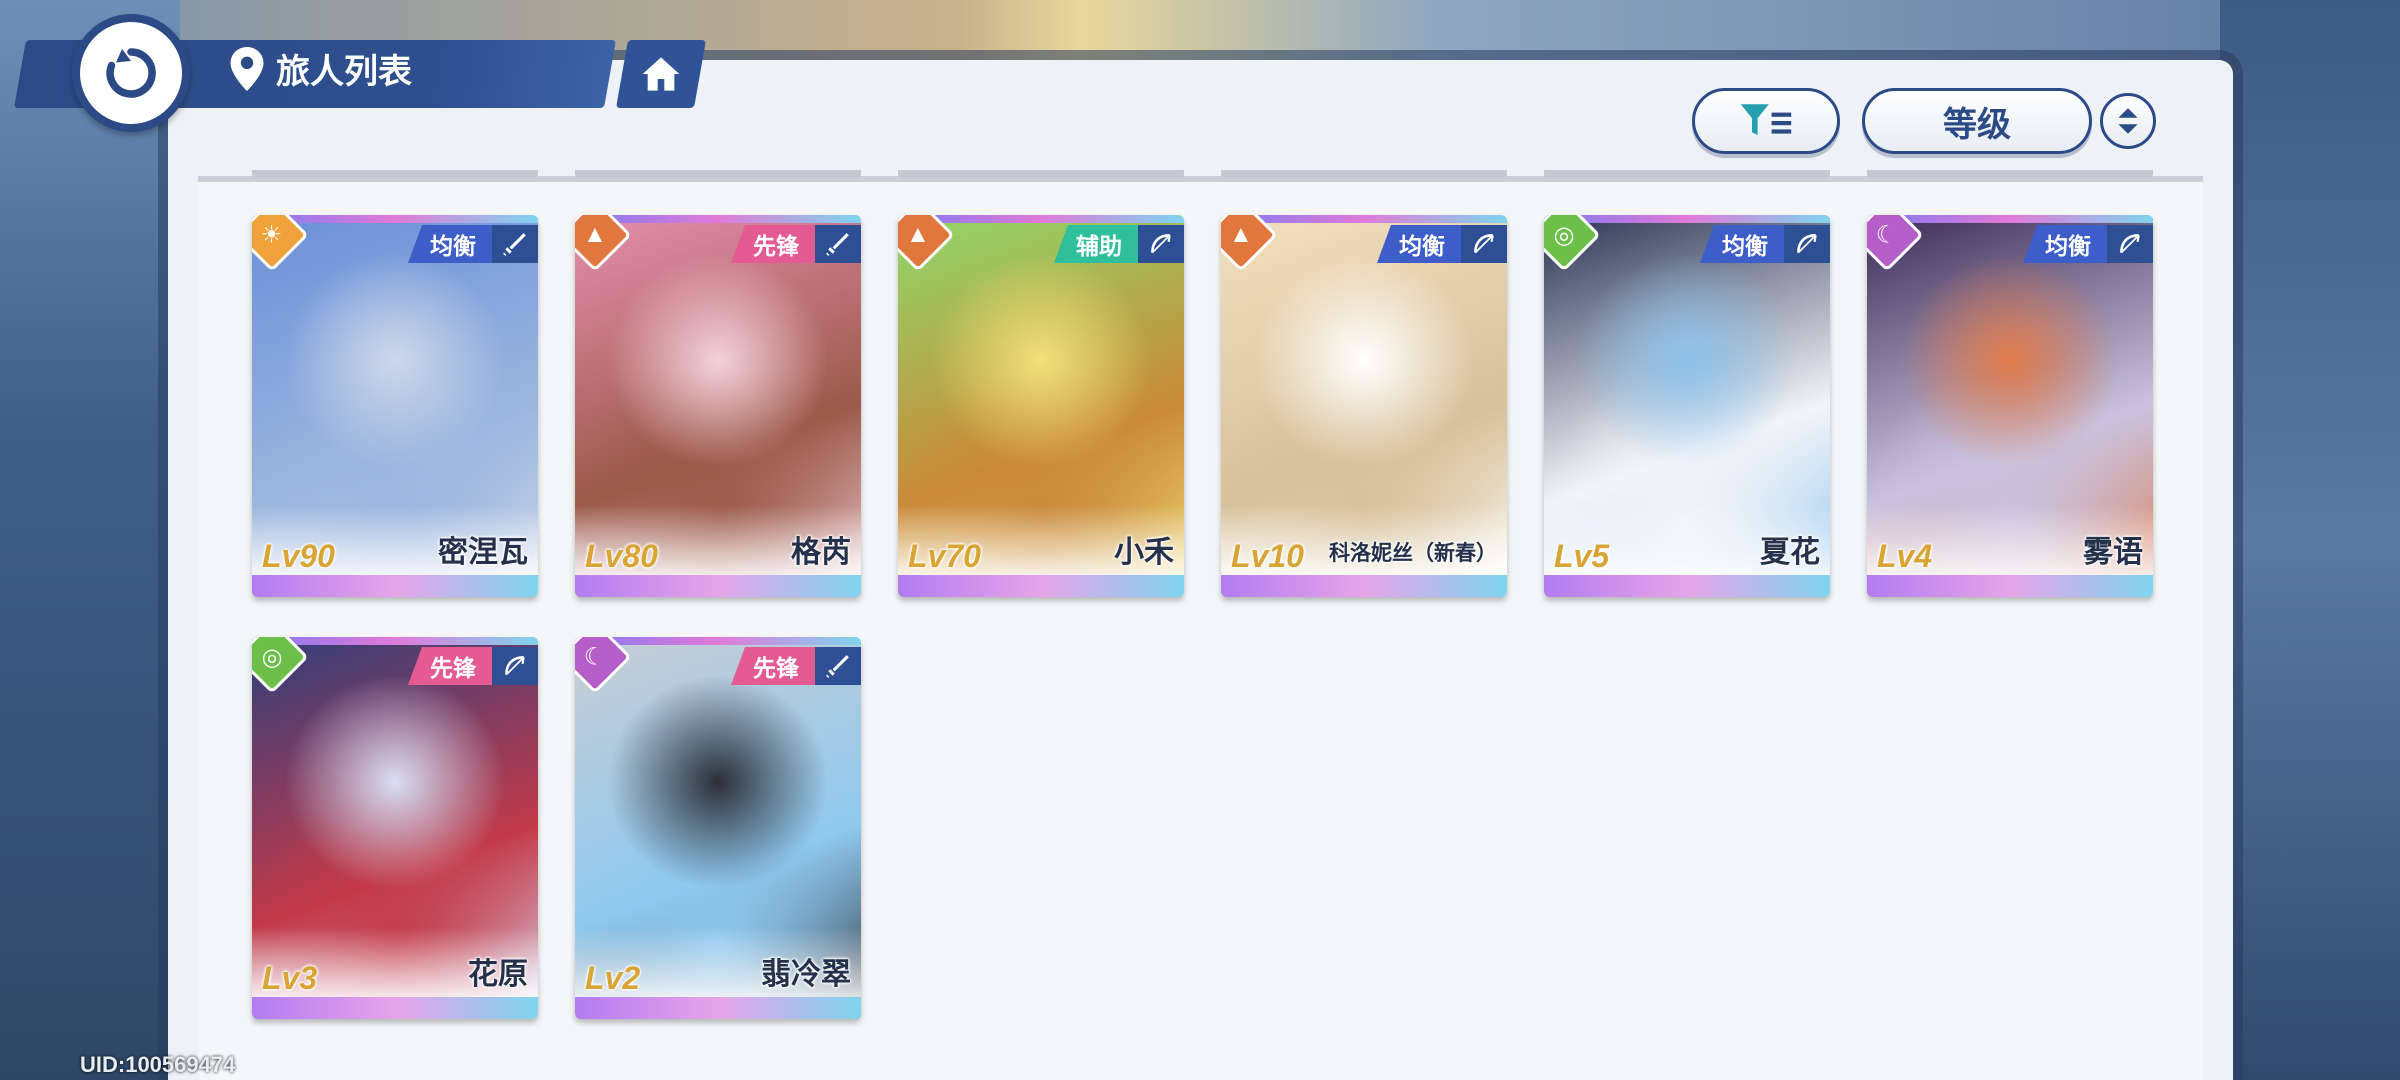 This screenshot has width=2400, height=1080. I want to click on character-name: 夏花, so click(1790, 552).